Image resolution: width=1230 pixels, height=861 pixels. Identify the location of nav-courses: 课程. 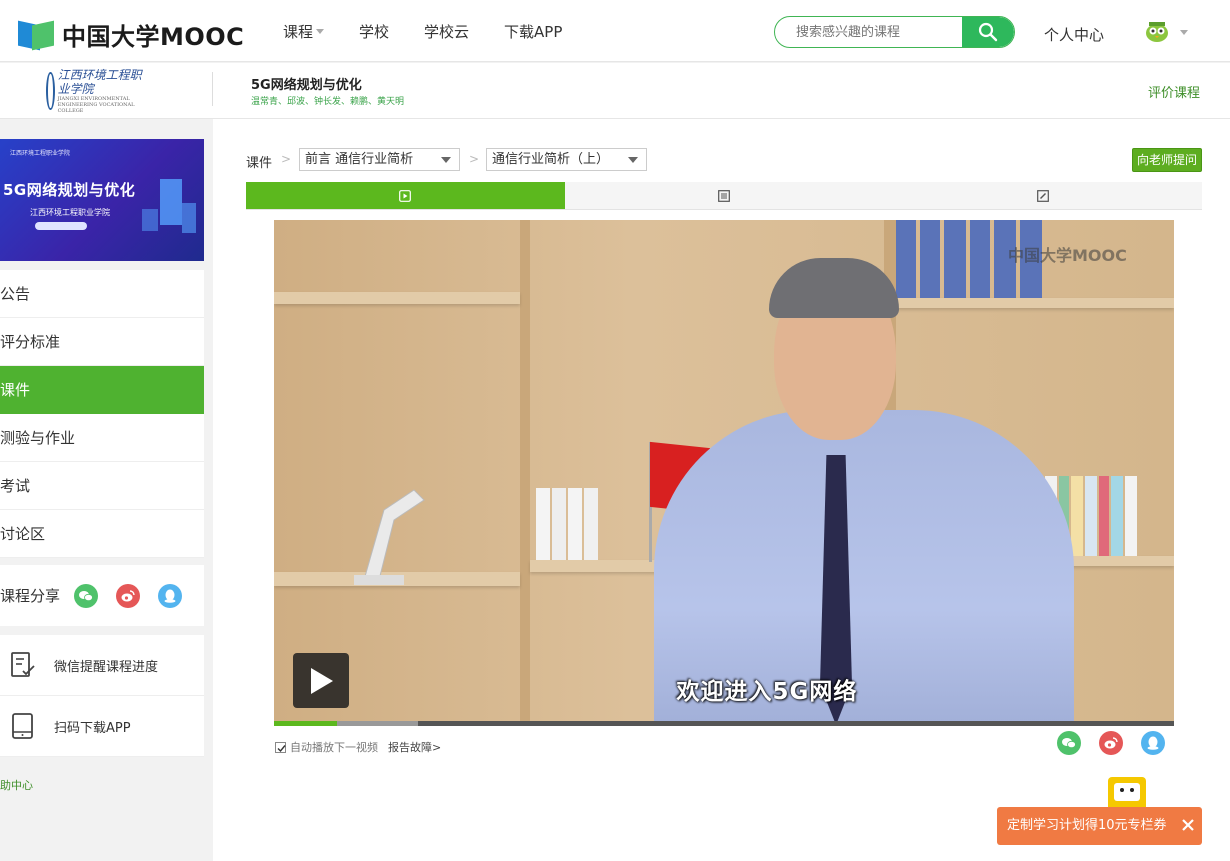
(304, 31).